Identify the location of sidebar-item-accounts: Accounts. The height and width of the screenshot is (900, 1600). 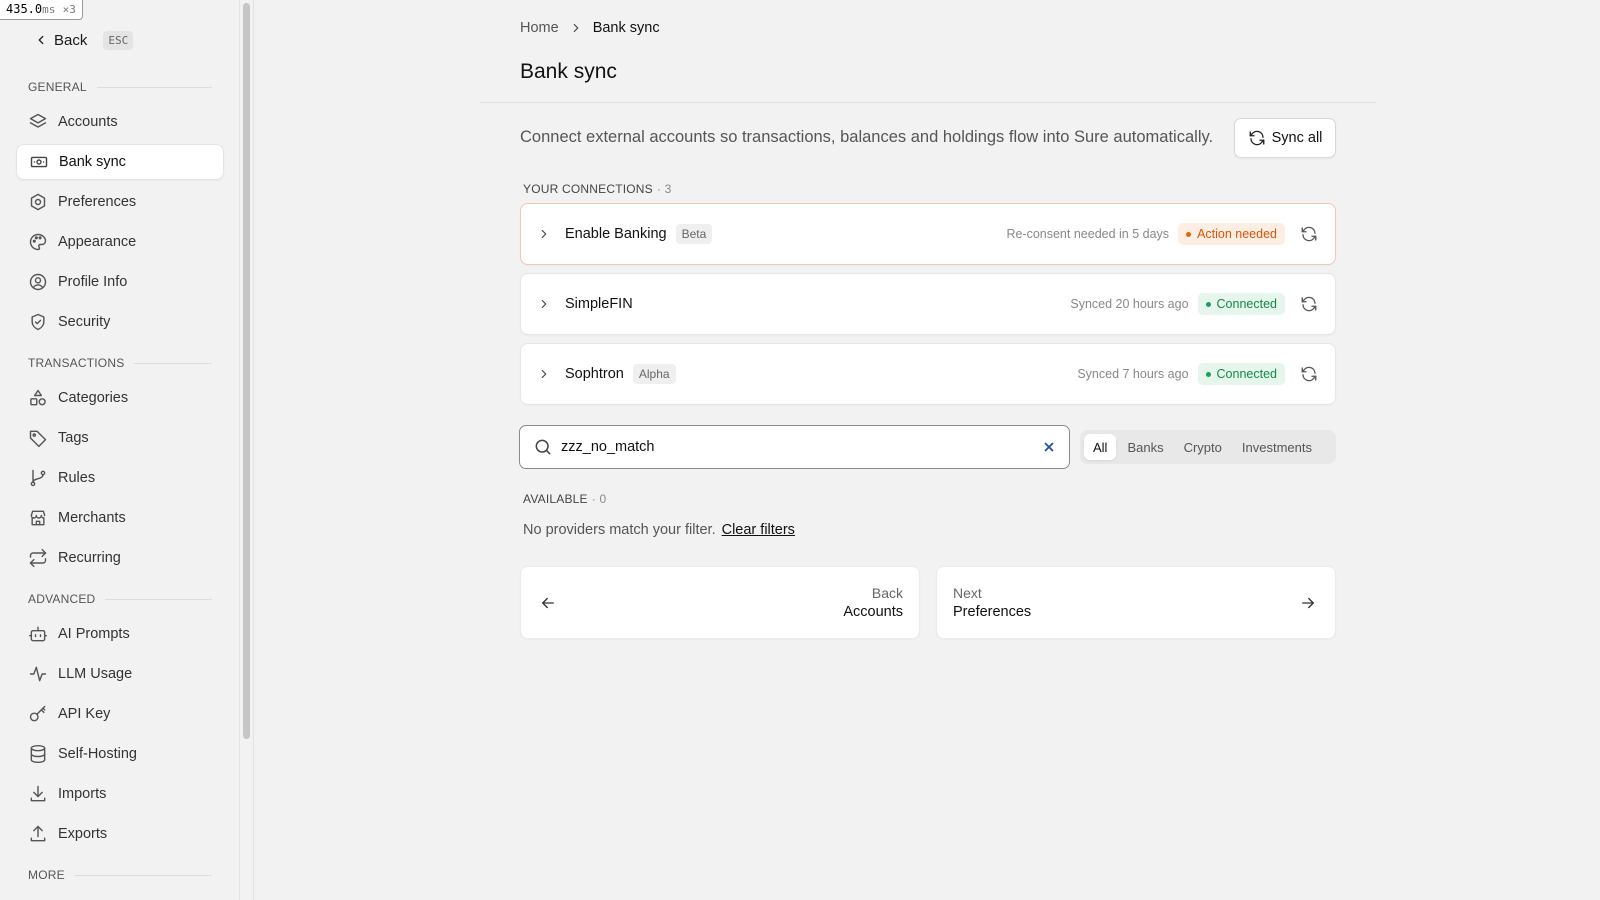
(120, 122).